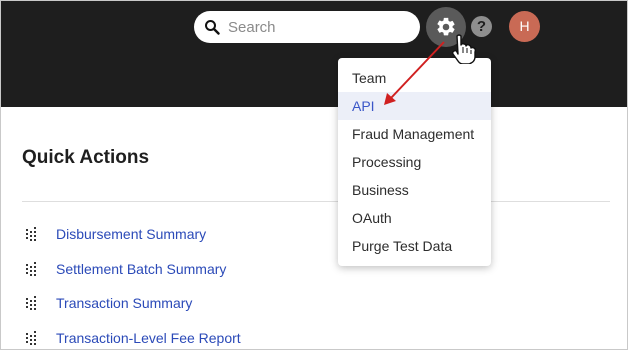 The height and width of the screenshot is (350, 628). Describe the element at coordinates (414, 78) in the screenshot. I see `menu-item-team: Team` at that location.